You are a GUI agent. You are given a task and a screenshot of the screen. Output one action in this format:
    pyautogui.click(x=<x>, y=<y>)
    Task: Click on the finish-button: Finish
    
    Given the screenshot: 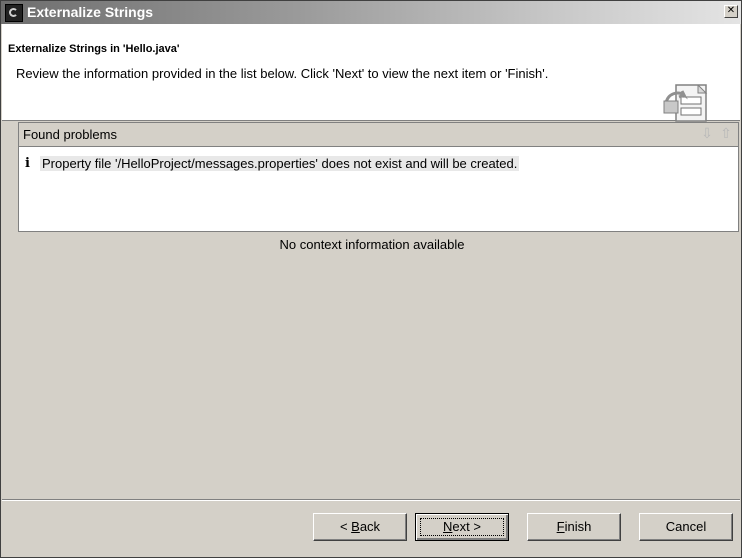 What is the action you would take?
    pyautogui.click(x=574, y=527)
    